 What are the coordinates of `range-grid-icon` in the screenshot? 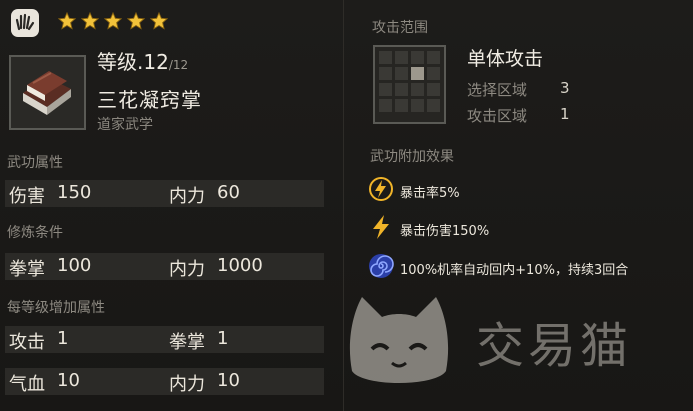 It's located at (409, 81).